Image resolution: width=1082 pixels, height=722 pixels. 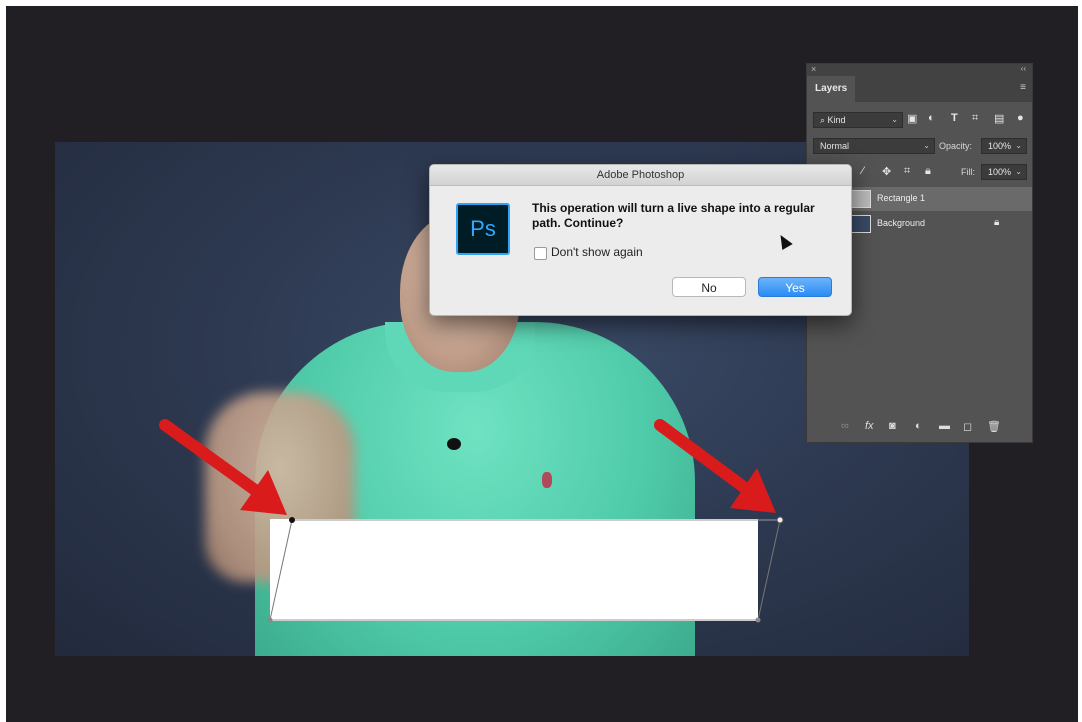 I want to click on panel-menu-icon: ≡, so click(x=1023, y=87).